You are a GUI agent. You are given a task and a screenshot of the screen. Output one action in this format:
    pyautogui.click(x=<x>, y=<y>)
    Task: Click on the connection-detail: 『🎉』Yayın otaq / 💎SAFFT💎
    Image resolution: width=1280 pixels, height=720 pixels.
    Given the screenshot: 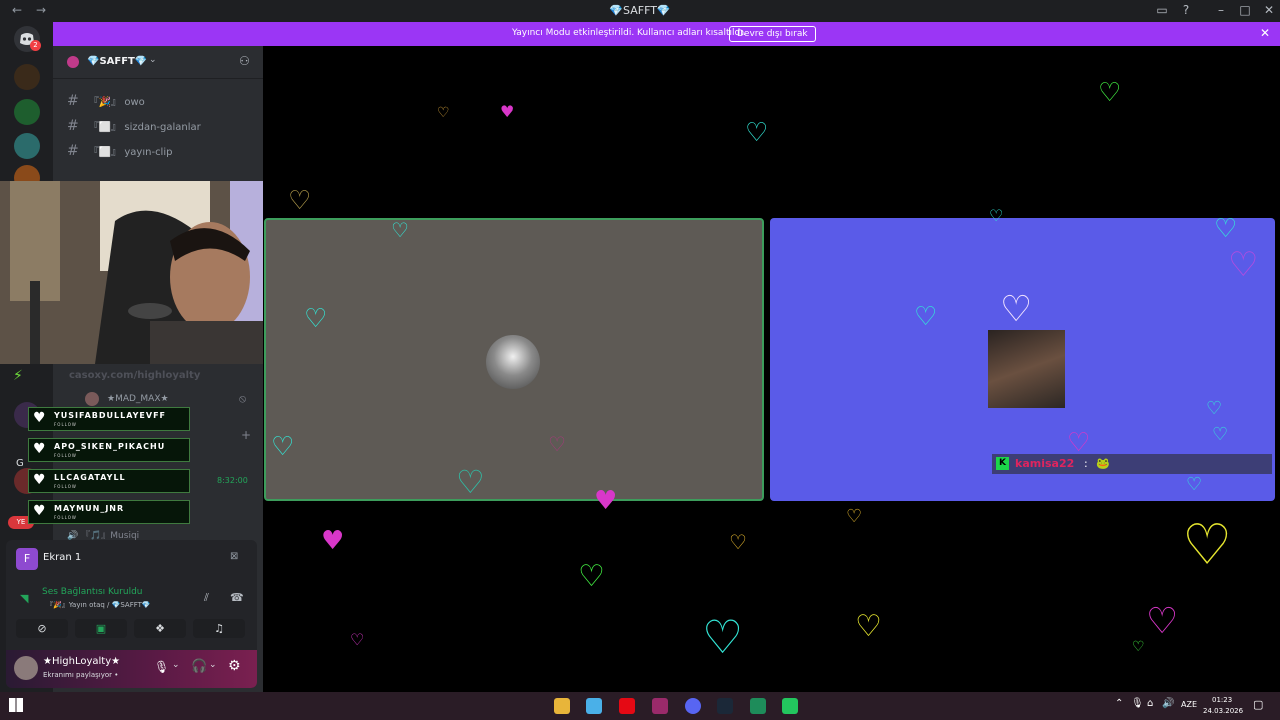 What is the action you would take?
    pyautogui.click(x=98, y=605)
    